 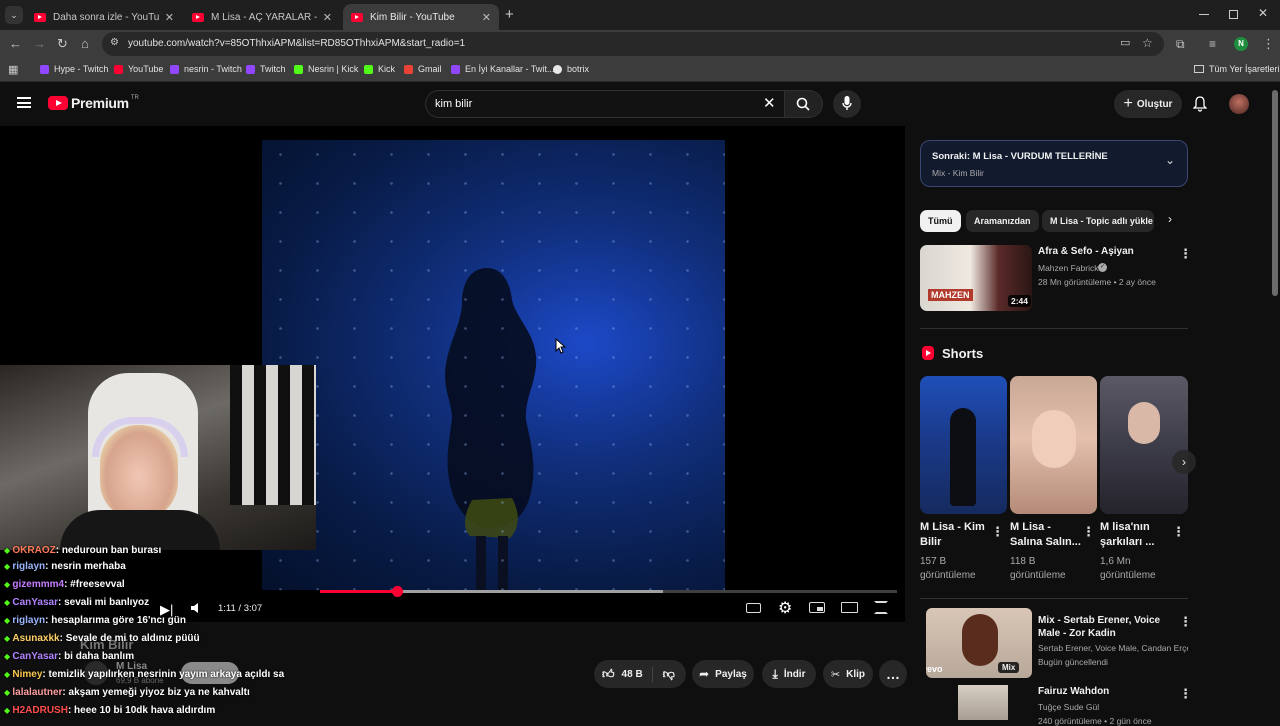 What do you see at coordinates (980, 640) in the screenshot?
I see `face-shape` at bounding box center [980, 640].